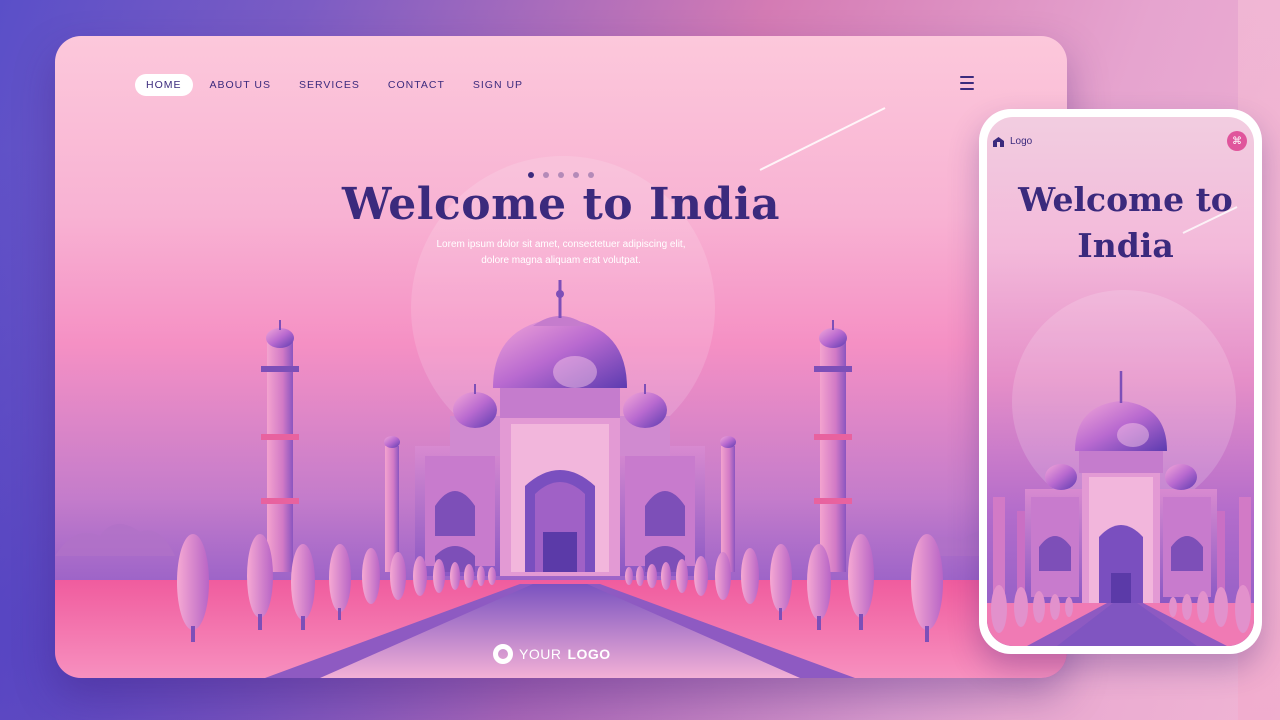 The height and width of the screenshot is (720, 1280). What do you see at coordinates (540, 654) in the screenshot?
I see `brand-prefix: YOUR` at bounding box center [540, 654].